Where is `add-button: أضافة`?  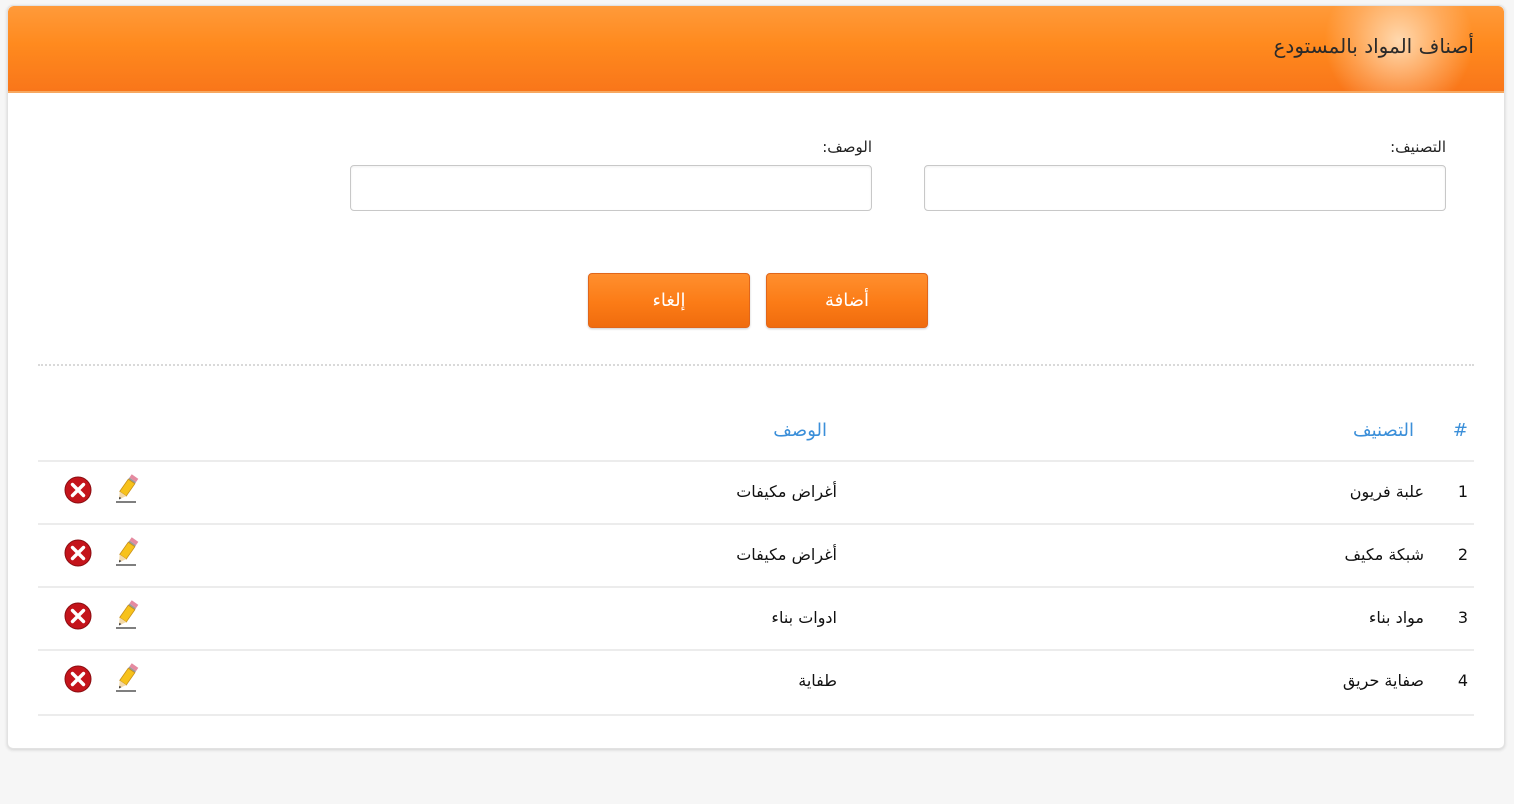 add-button: أضافة is located at coordinates (847, 300).